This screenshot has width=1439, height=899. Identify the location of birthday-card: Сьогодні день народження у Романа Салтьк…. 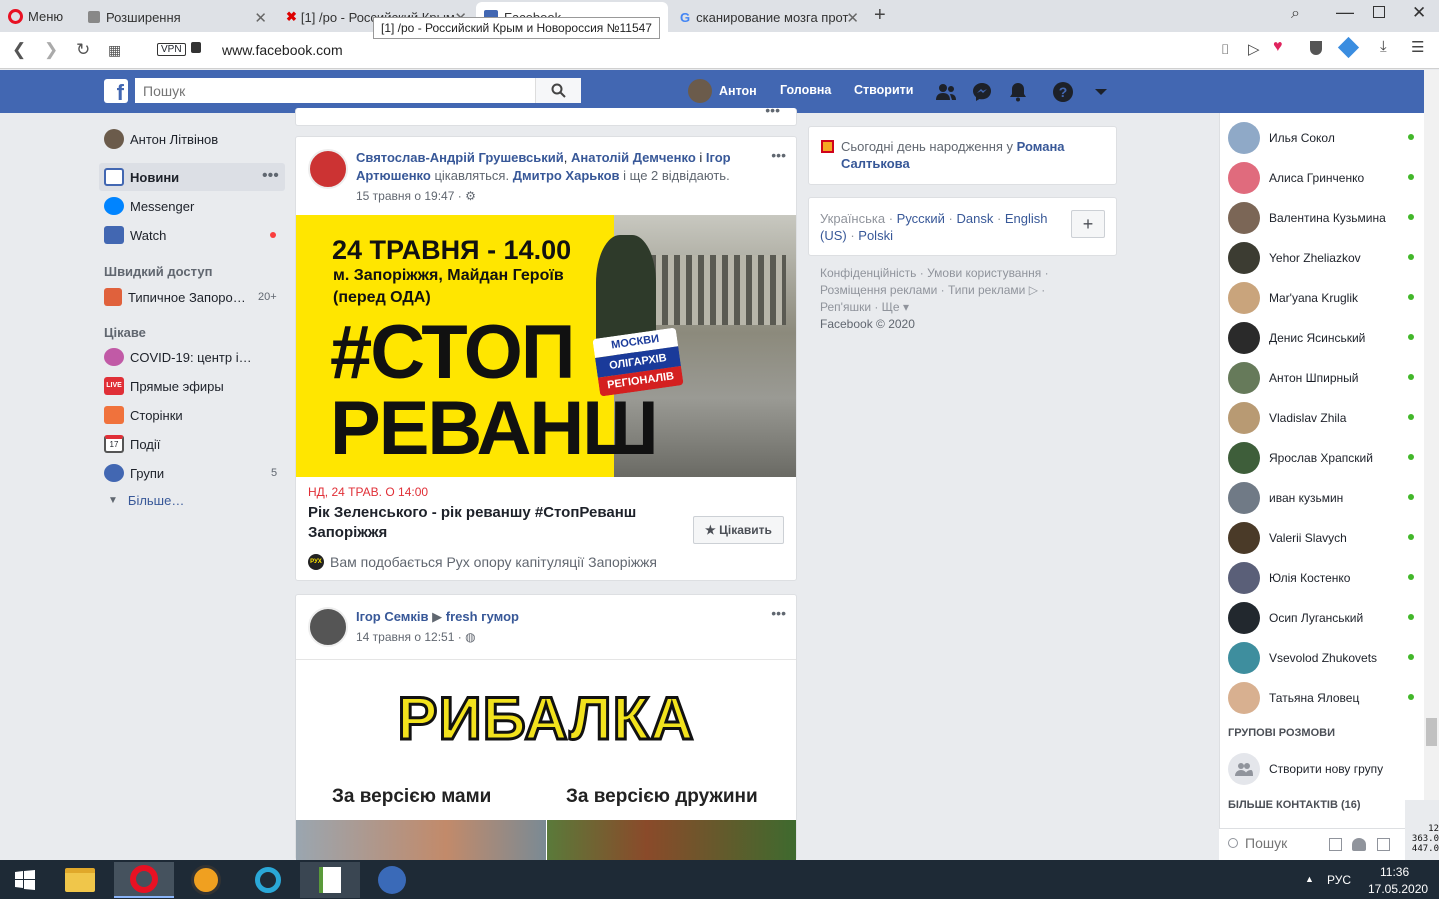
(962, 155).